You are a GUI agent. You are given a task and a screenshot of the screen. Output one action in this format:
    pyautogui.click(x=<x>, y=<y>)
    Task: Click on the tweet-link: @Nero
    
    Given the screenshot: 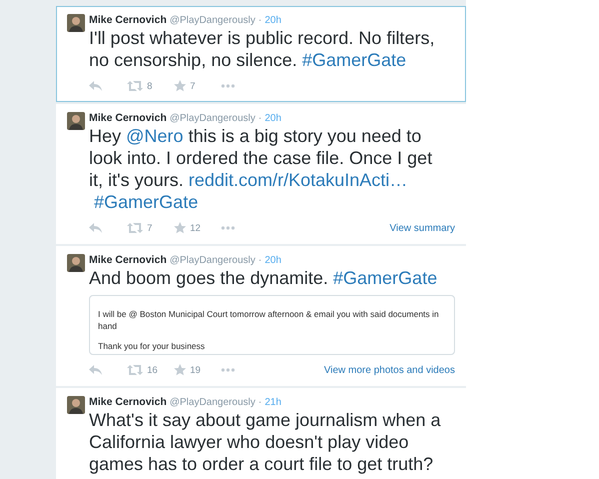 What is the action you would take?
    pyautogui.click(x=155, y=136)
    